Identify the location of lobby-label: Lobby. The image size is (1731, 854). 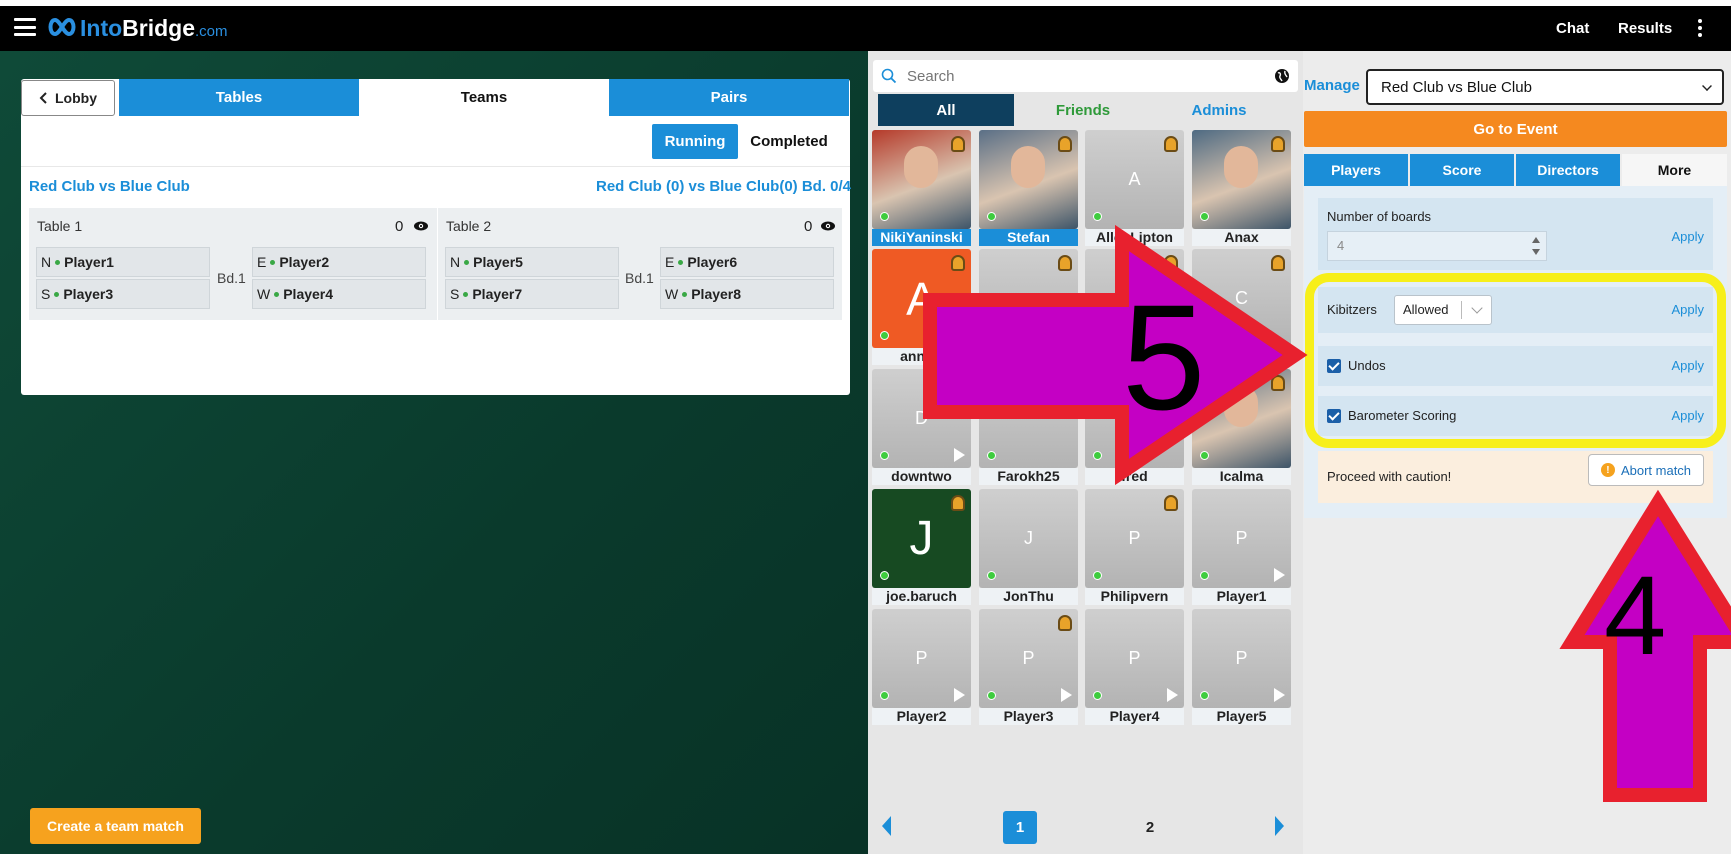
(76, 98).